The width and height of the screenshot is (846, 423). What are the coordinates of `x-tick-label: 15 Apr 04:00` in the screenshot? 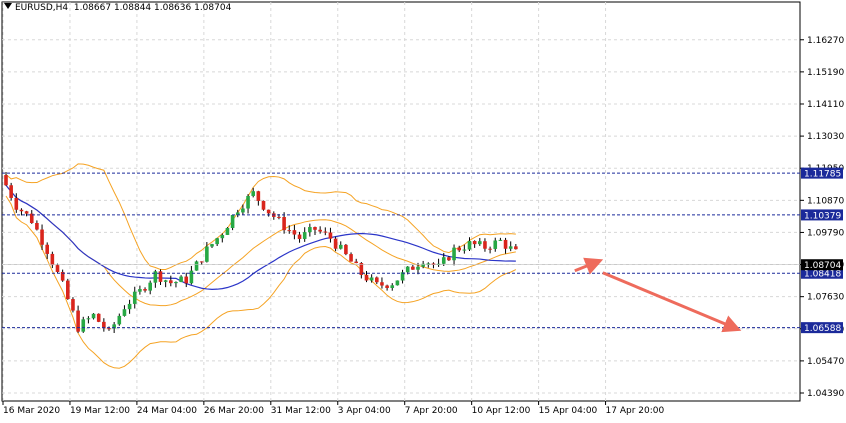 It's located at (568, 411).